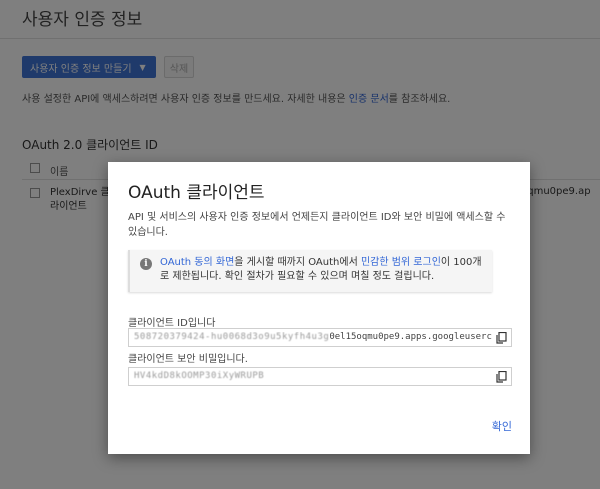 This screenshot has height=489, width=600. What do you see at coordinates (401, 262) in the screenshot?
I see `sensitive-scope-login-link: 민감한 범위 로그인` at bounding box center [401, 262].